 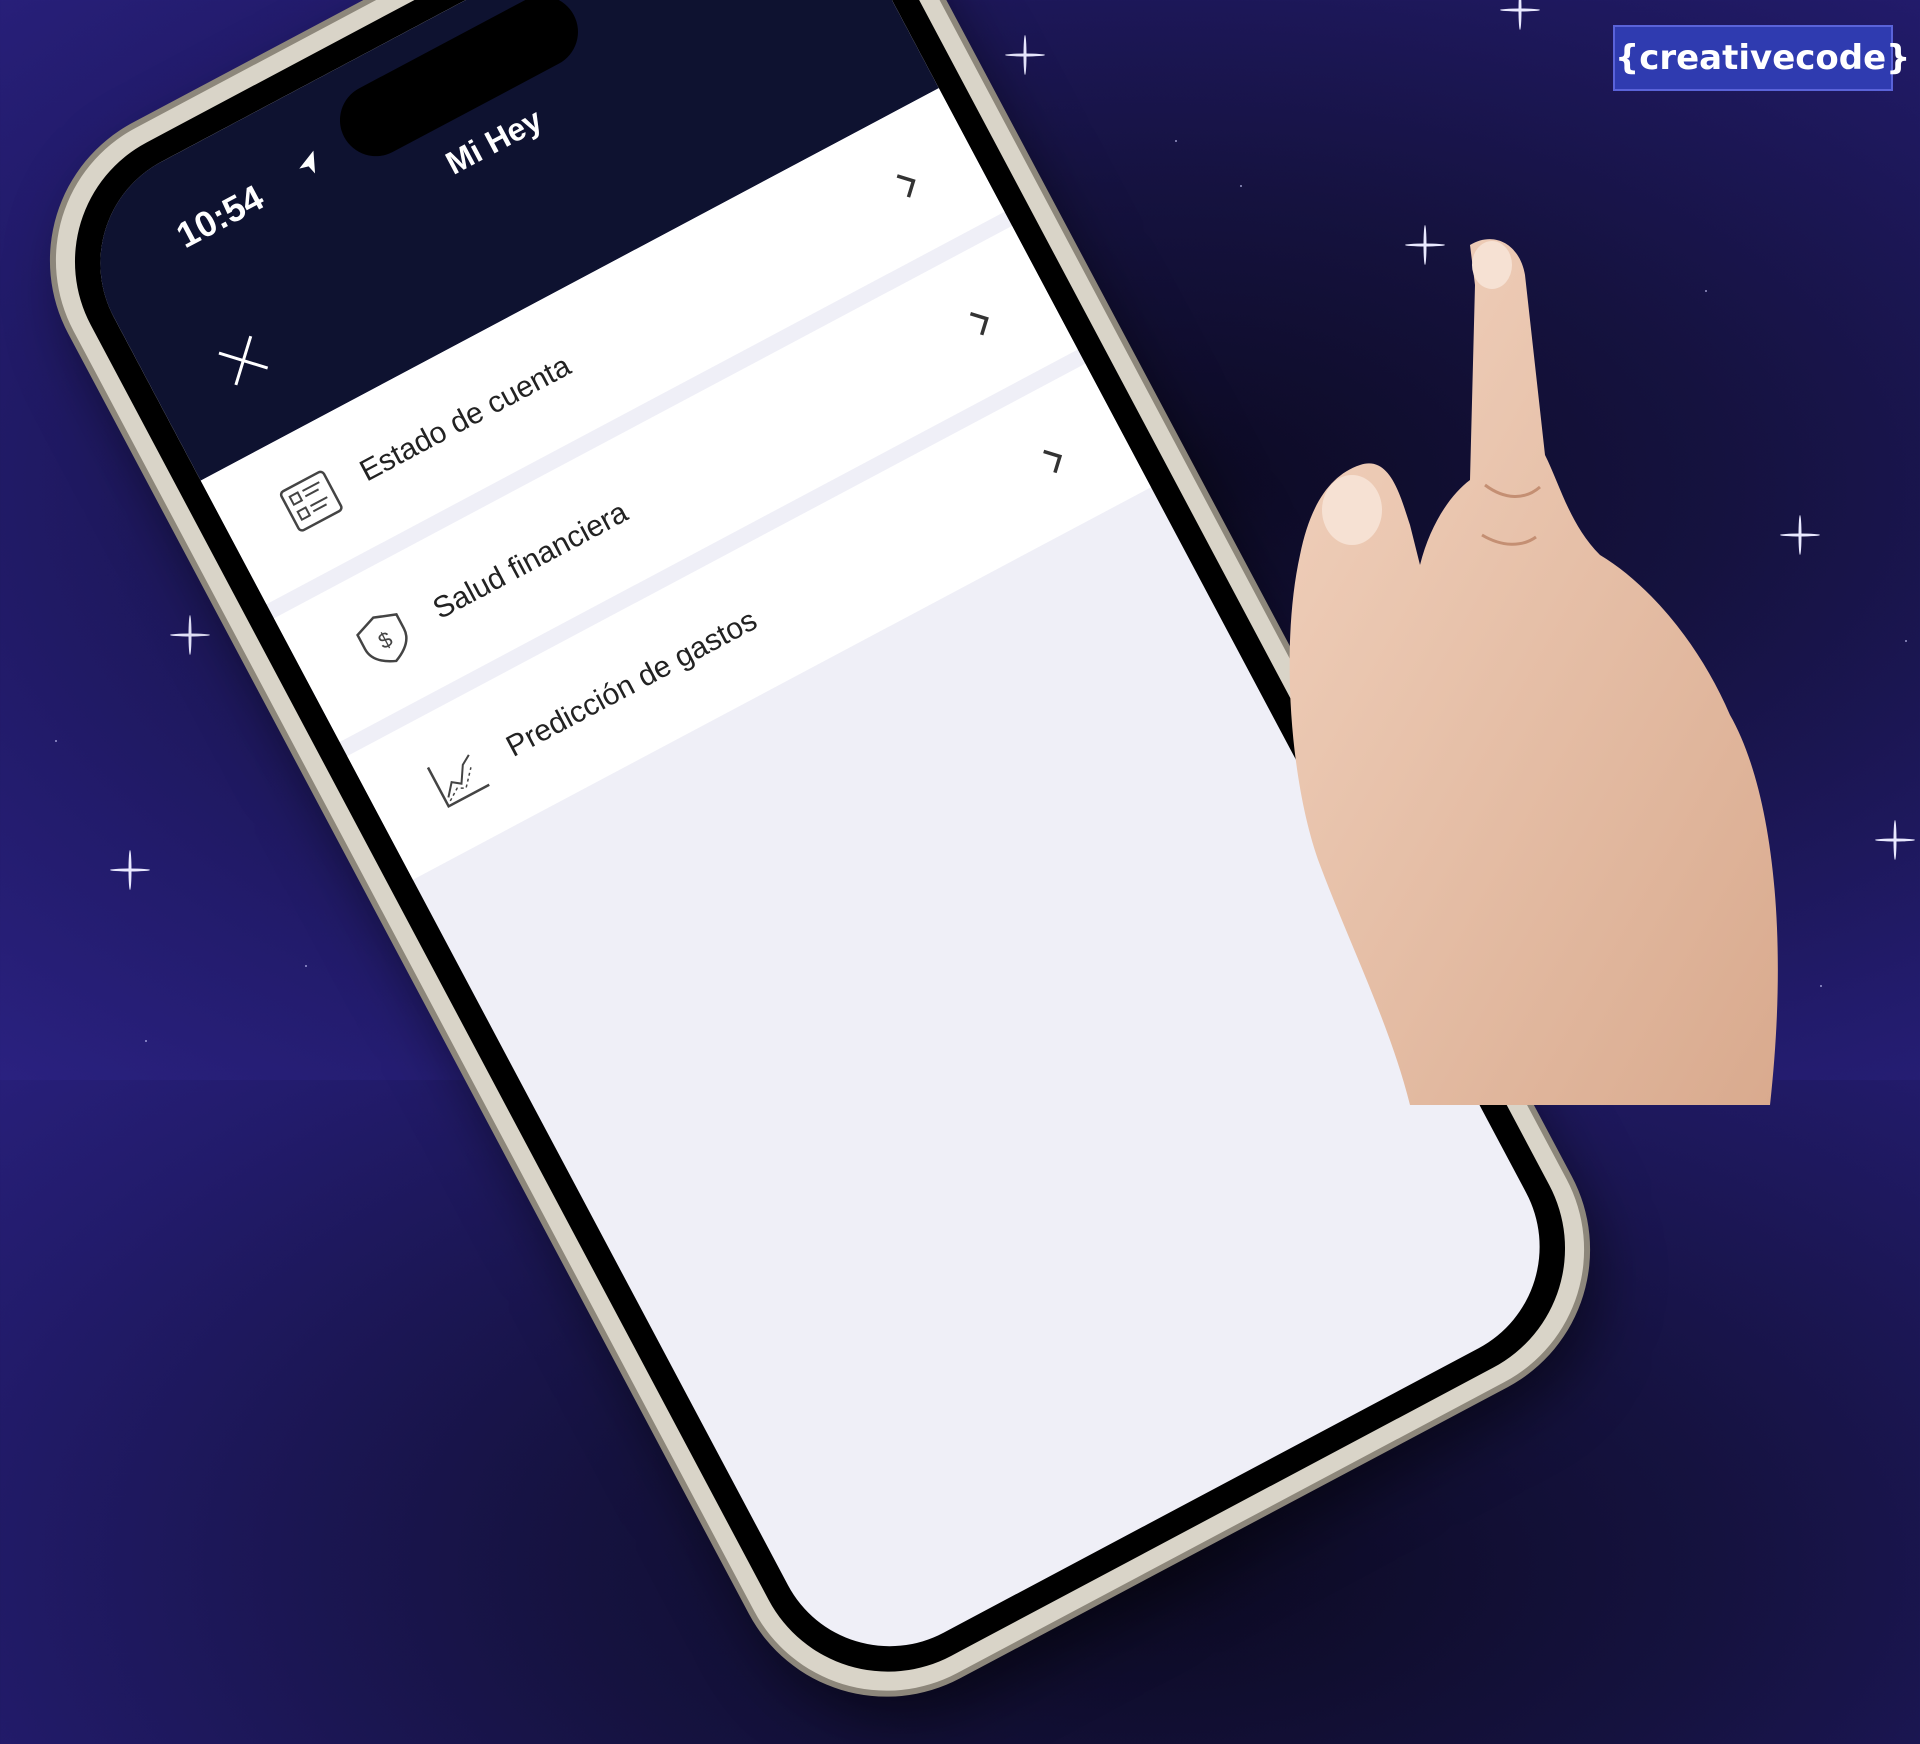 I want to click on close-icon, so click(x=243, y=360).